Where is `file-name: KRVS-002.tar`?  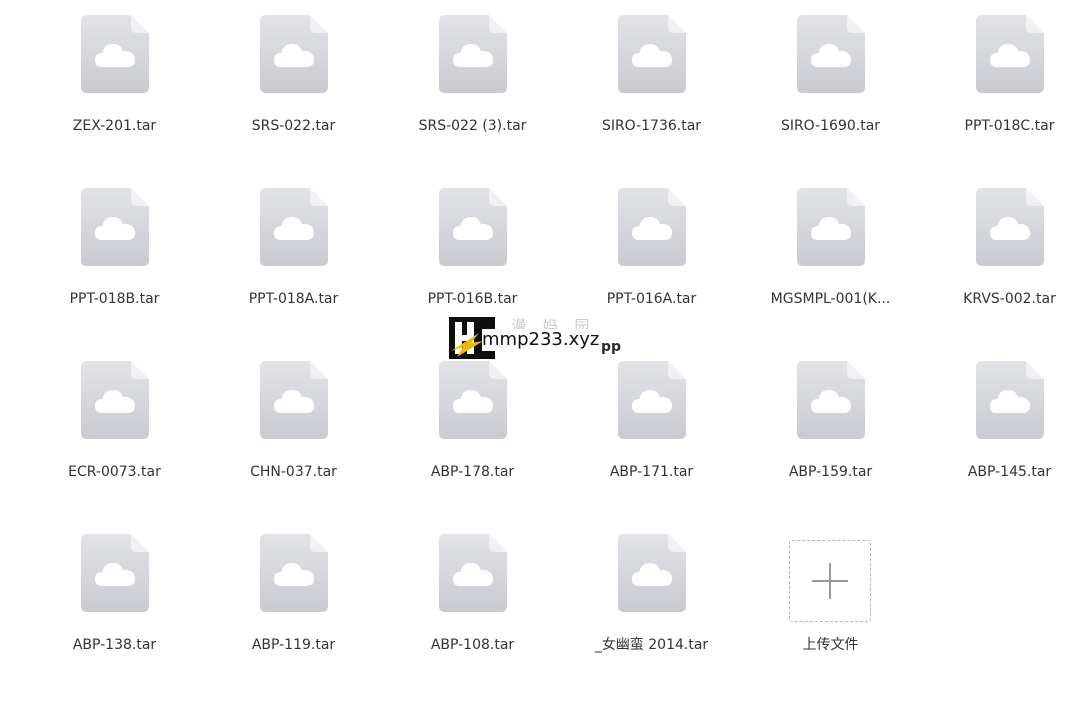 file-name: KRVS-002.tar is located at coordinates (1009, 299).